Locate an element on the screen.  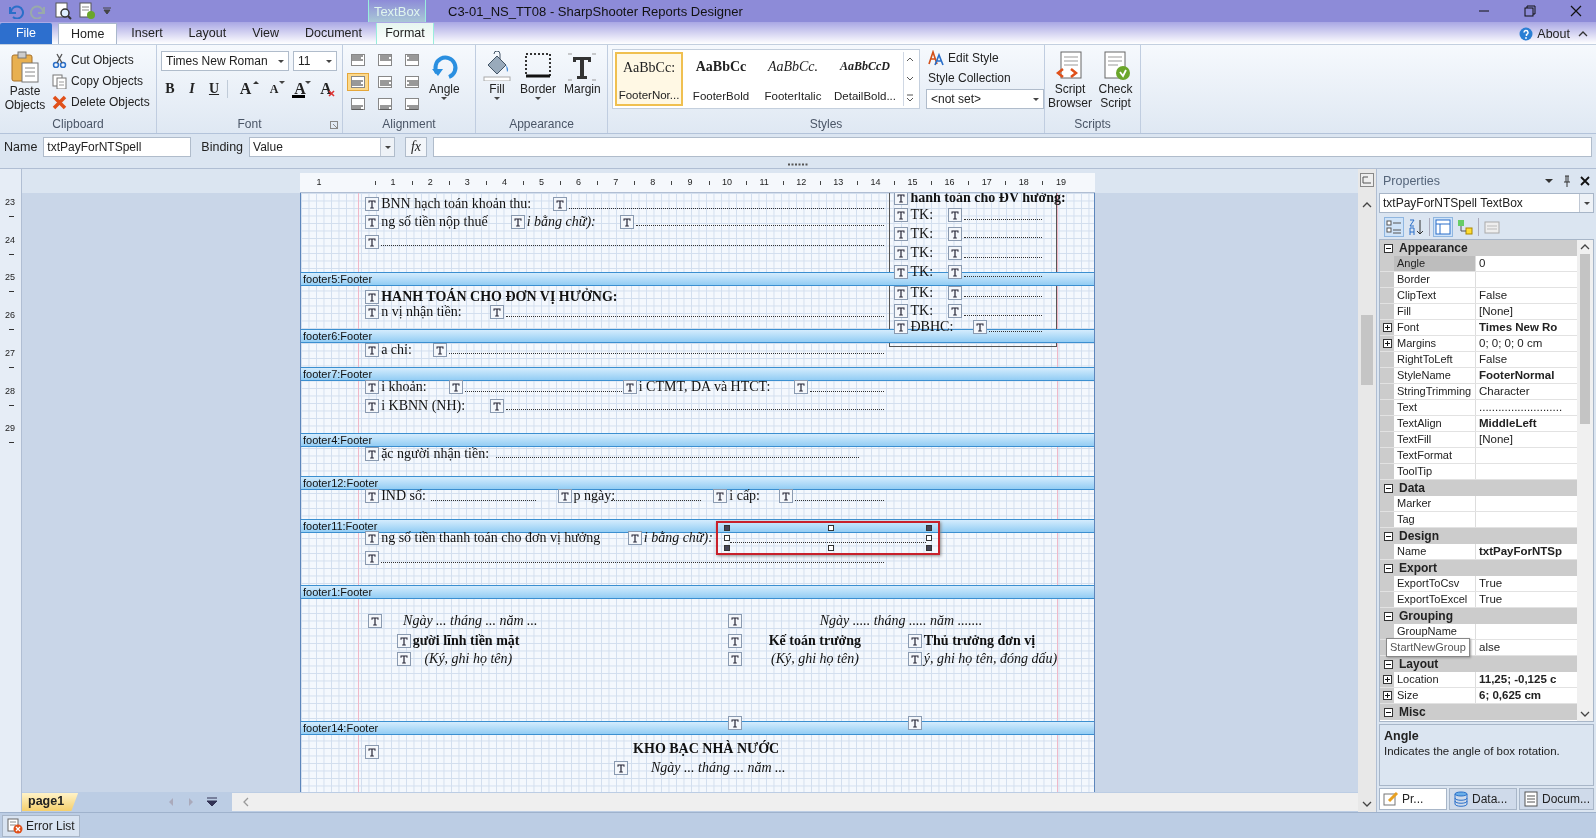
selection-frame is located at coordinates (828, 538).